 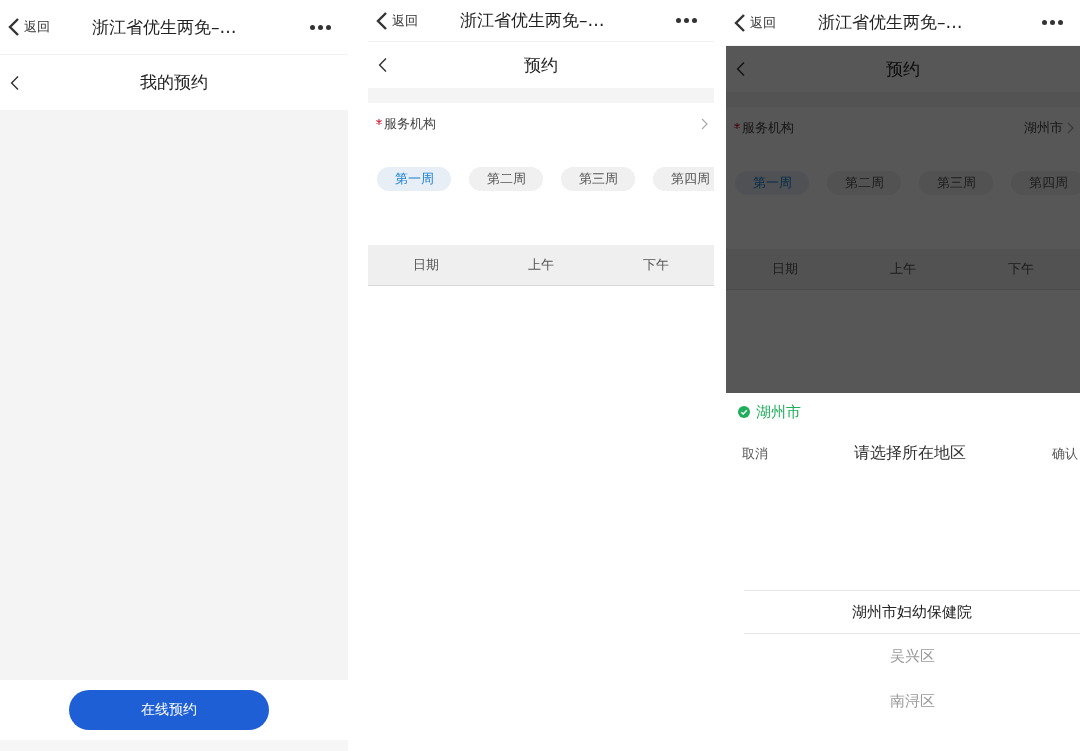 I want to click on service-institution-row: 服务机构, so click(x=541, y=124).